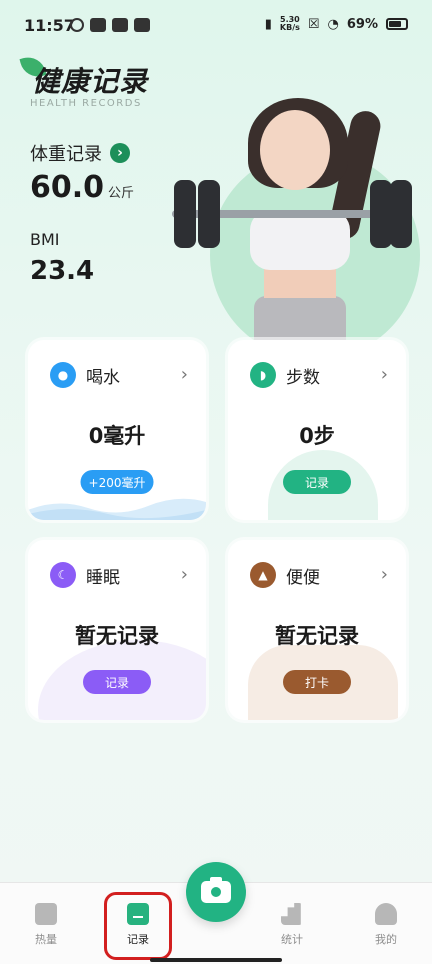  Describe the element at coordinates (292, 939) in the screenshot. I see `tab-label: 统计` at that location.